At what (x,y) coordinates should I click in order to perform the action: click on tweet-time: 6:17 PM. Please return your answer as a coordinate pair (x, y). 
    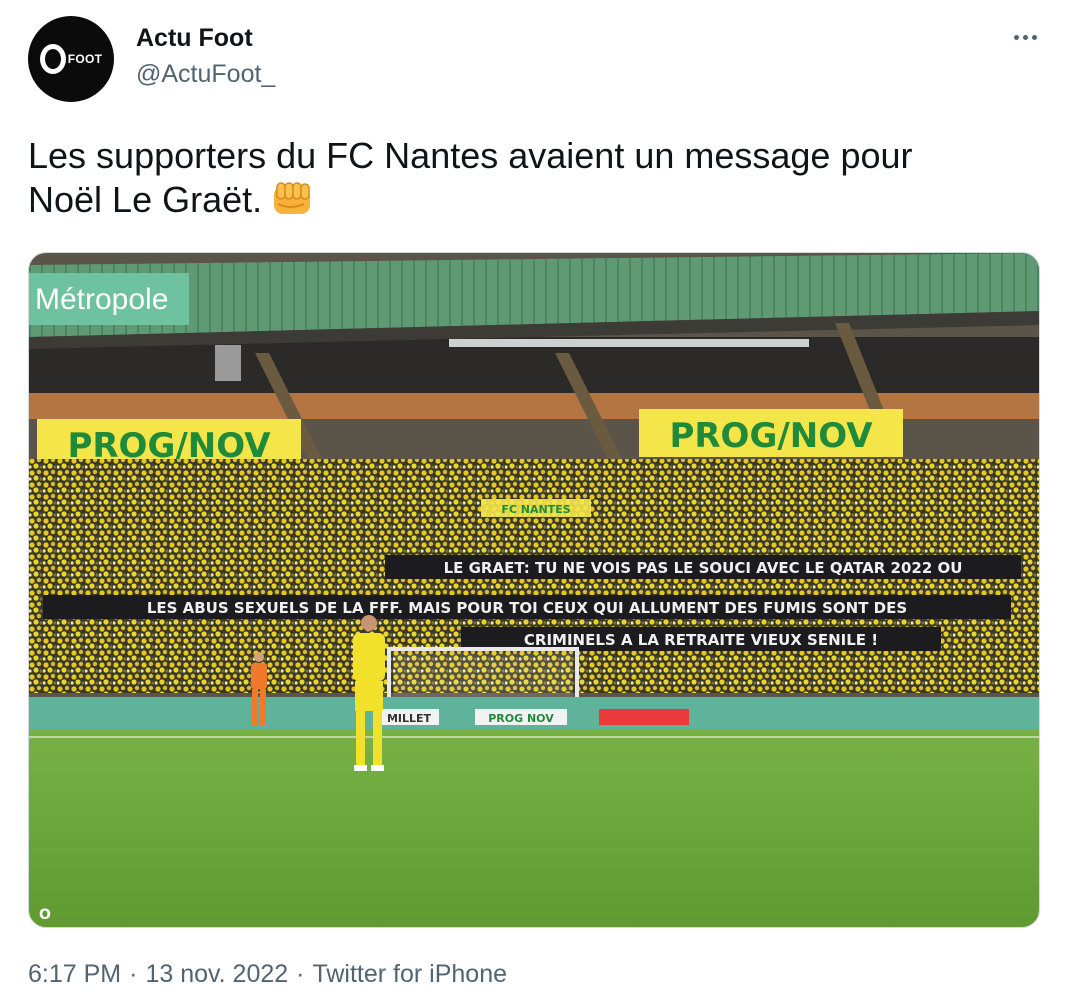
    Looking at the image, I should click on (74, 974).